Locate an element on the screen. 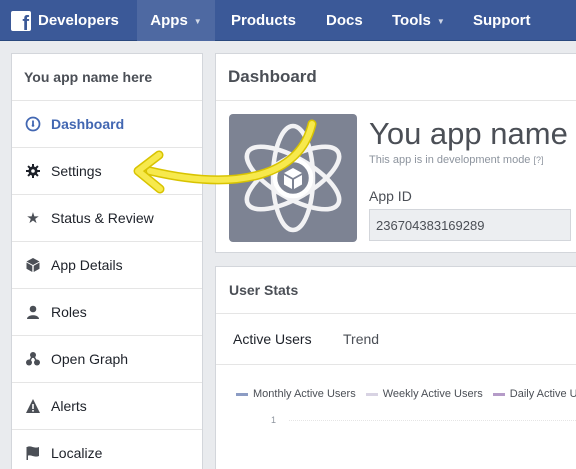 This screenshot has height=469, width=576. sidebar-item-label: Status & Review is located at coordinates (102, 218).